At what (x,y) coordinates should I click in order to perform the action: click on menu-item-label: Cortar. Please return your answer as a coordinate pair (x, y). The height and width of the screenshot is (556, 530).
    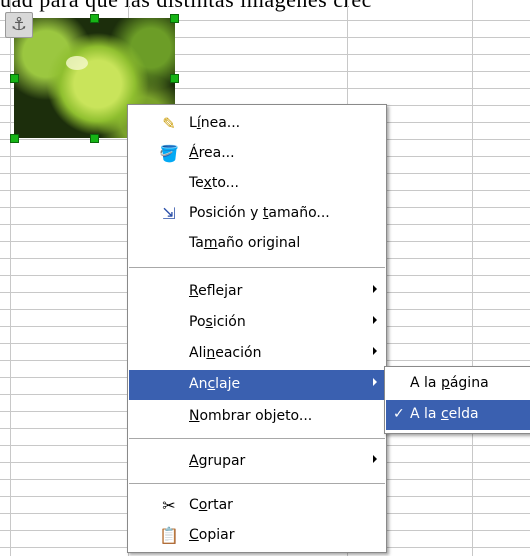
    Looking at the image, I should click on (211, 505).